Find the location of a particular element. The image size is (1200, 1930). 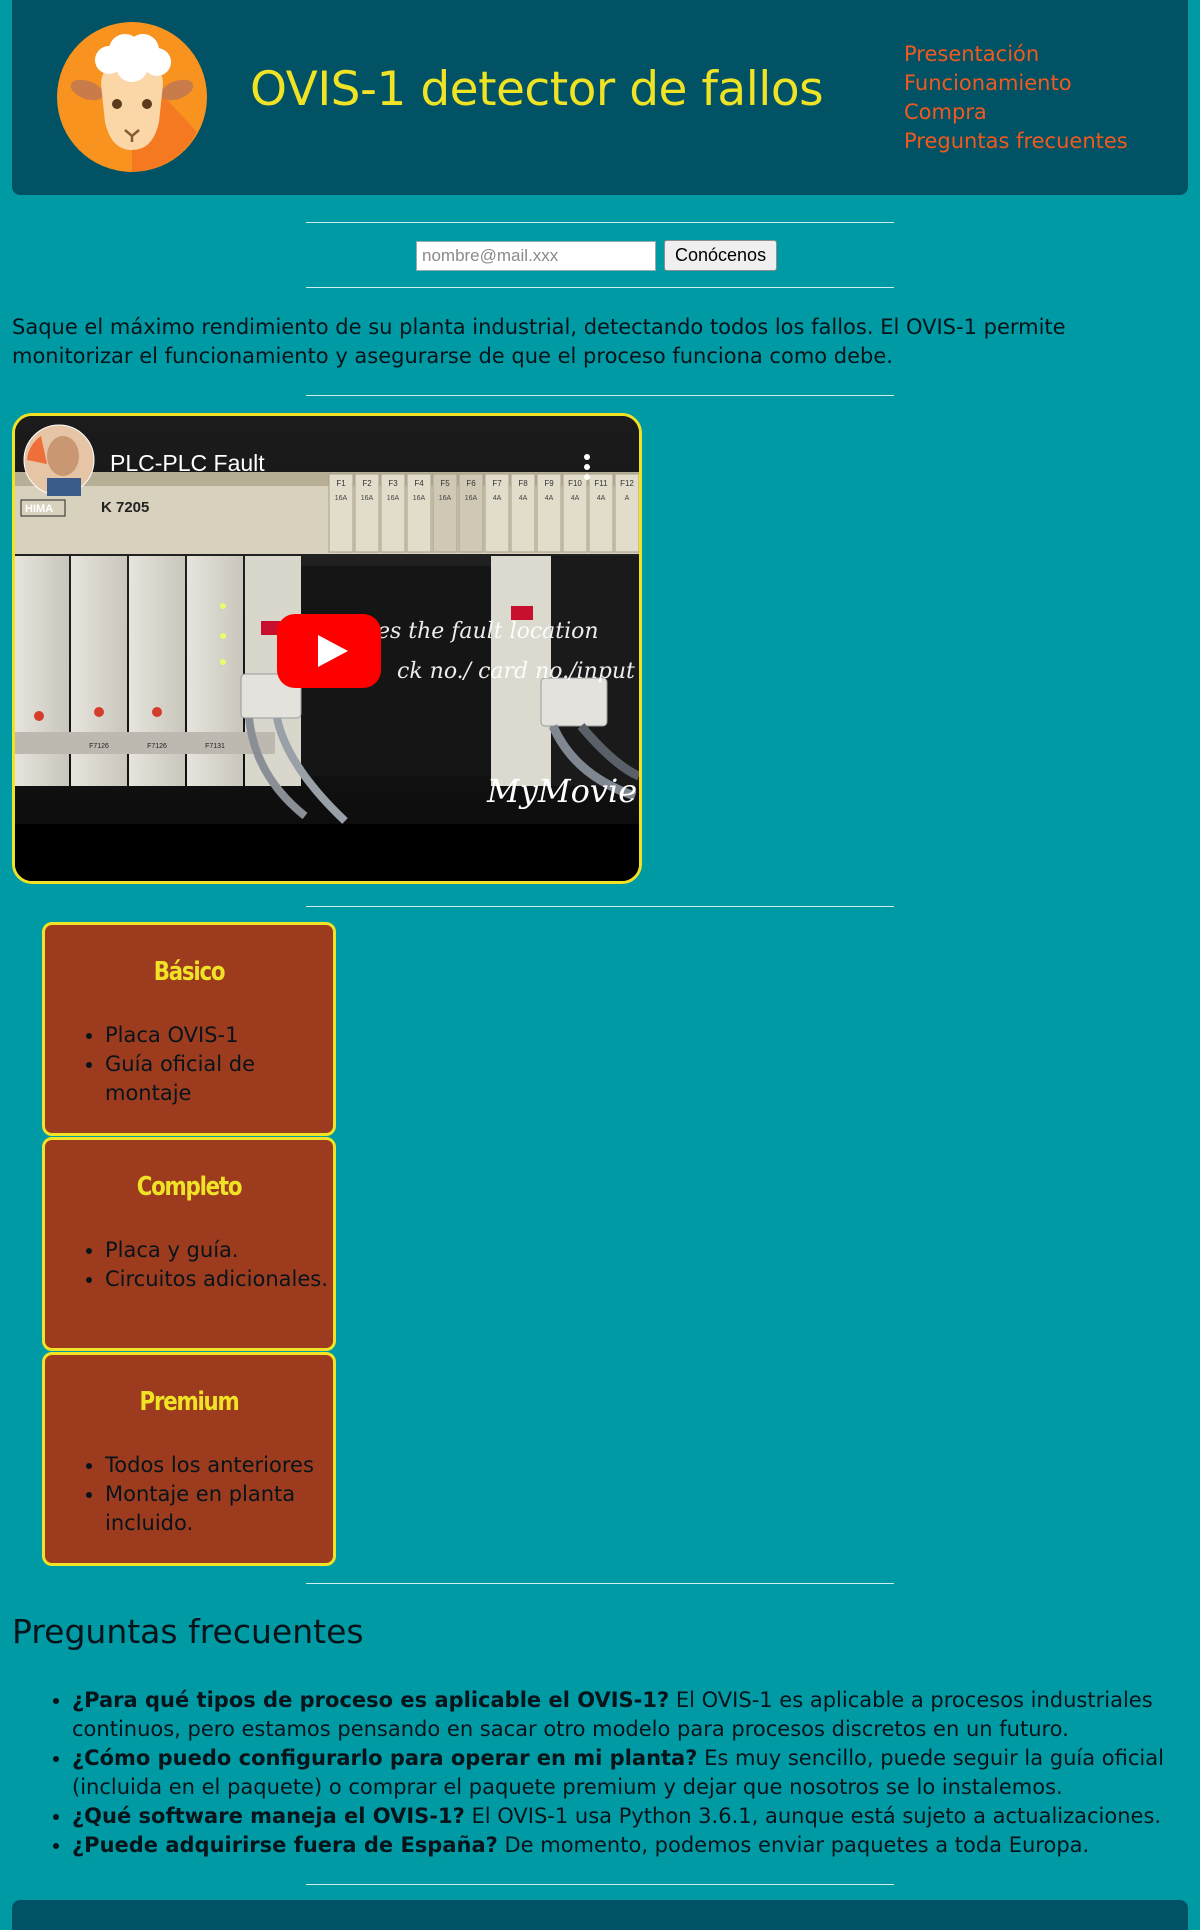

plan-title: Completo is located at coordinates (189, 1187).